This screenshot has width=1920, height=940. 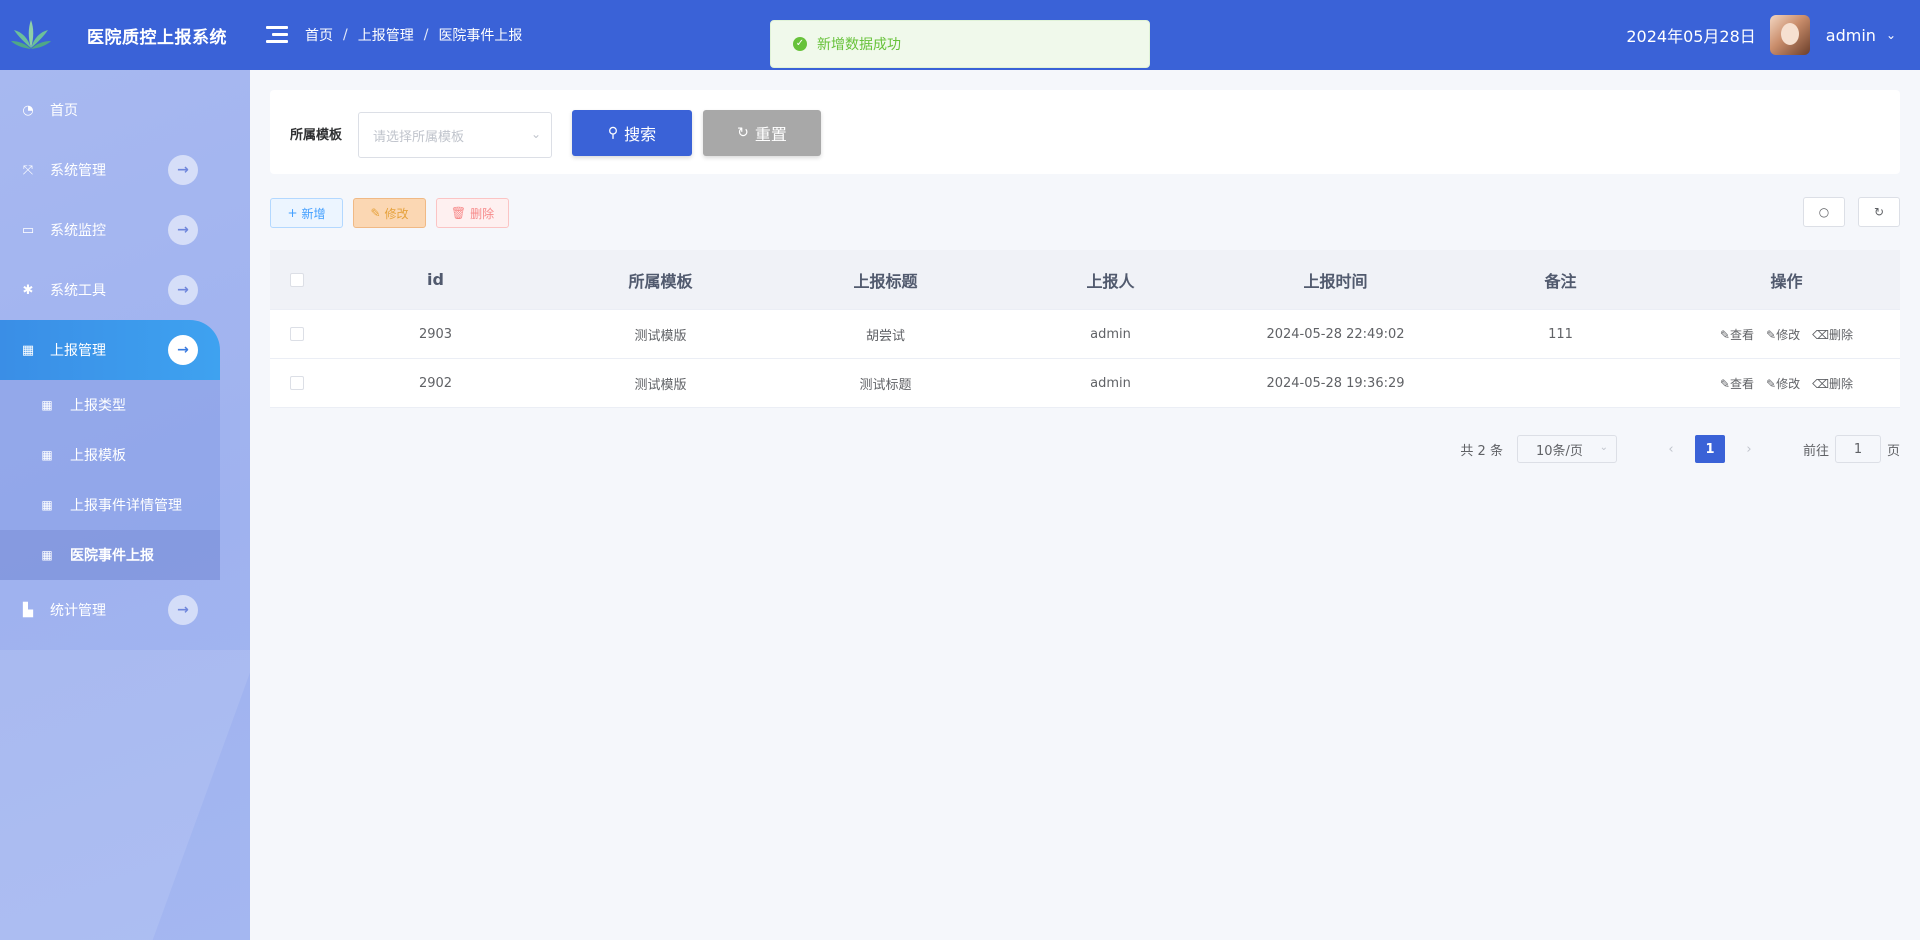 I want to click on submenu-item-hospital-event: ▦ 医院事件上报, so click(x=110, y=555).